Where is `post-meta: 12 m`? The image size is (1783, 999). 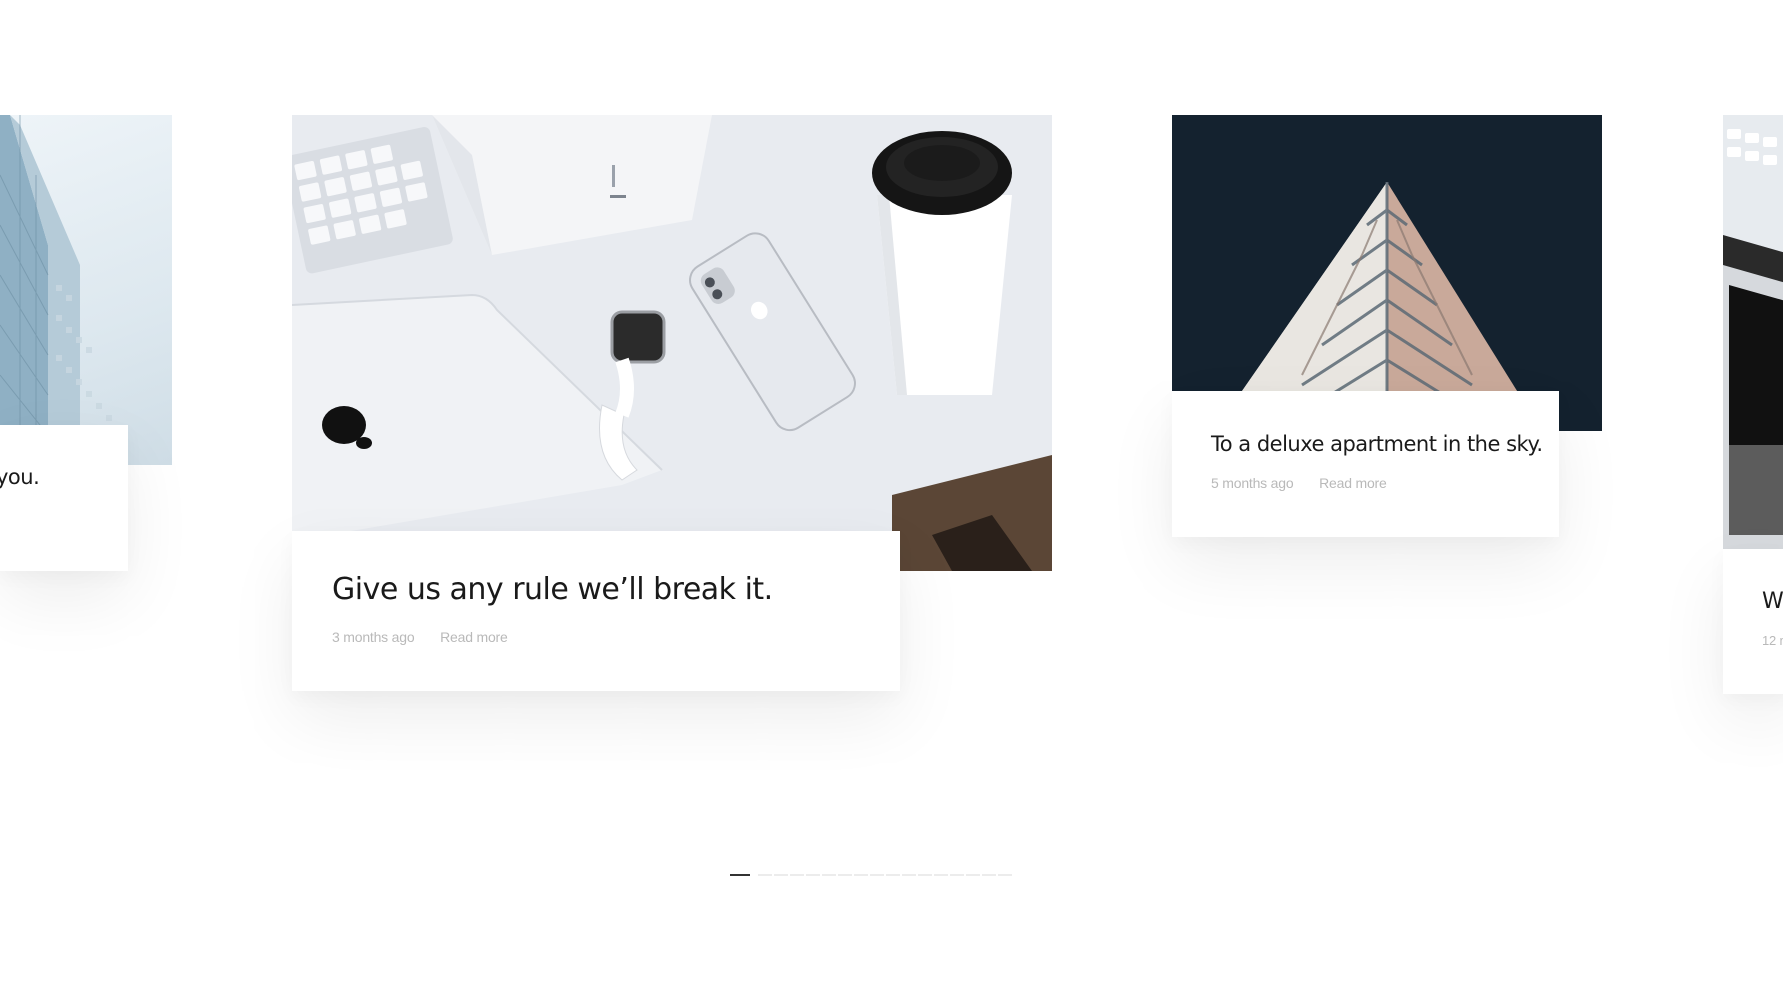
post-meta: 12 m is located at coordinates (1772, 640).